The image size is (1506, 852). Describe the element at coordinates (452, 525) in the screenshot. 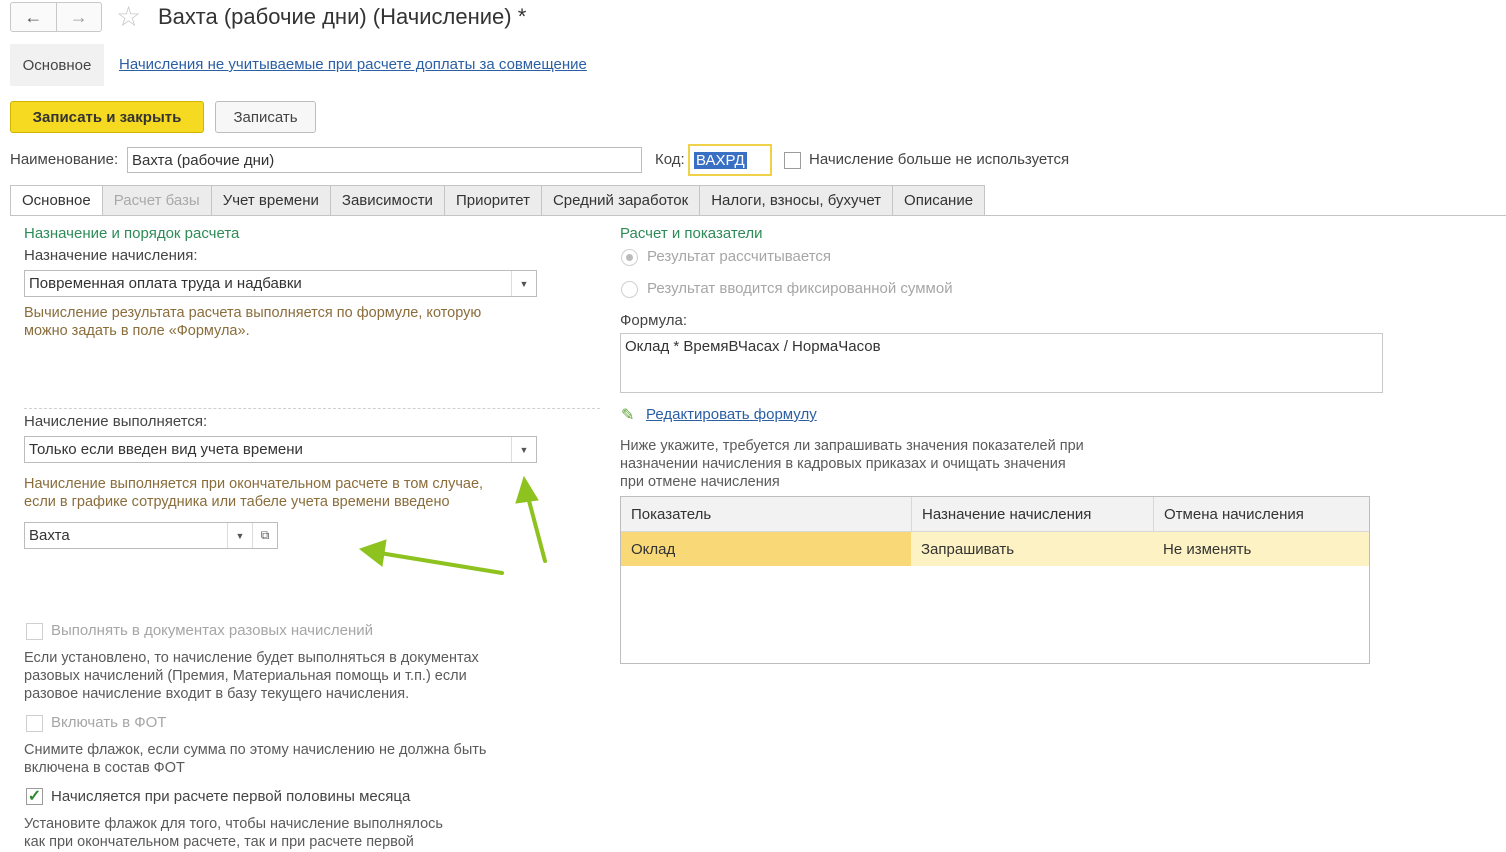

I see `annotation-arrows` at that location.